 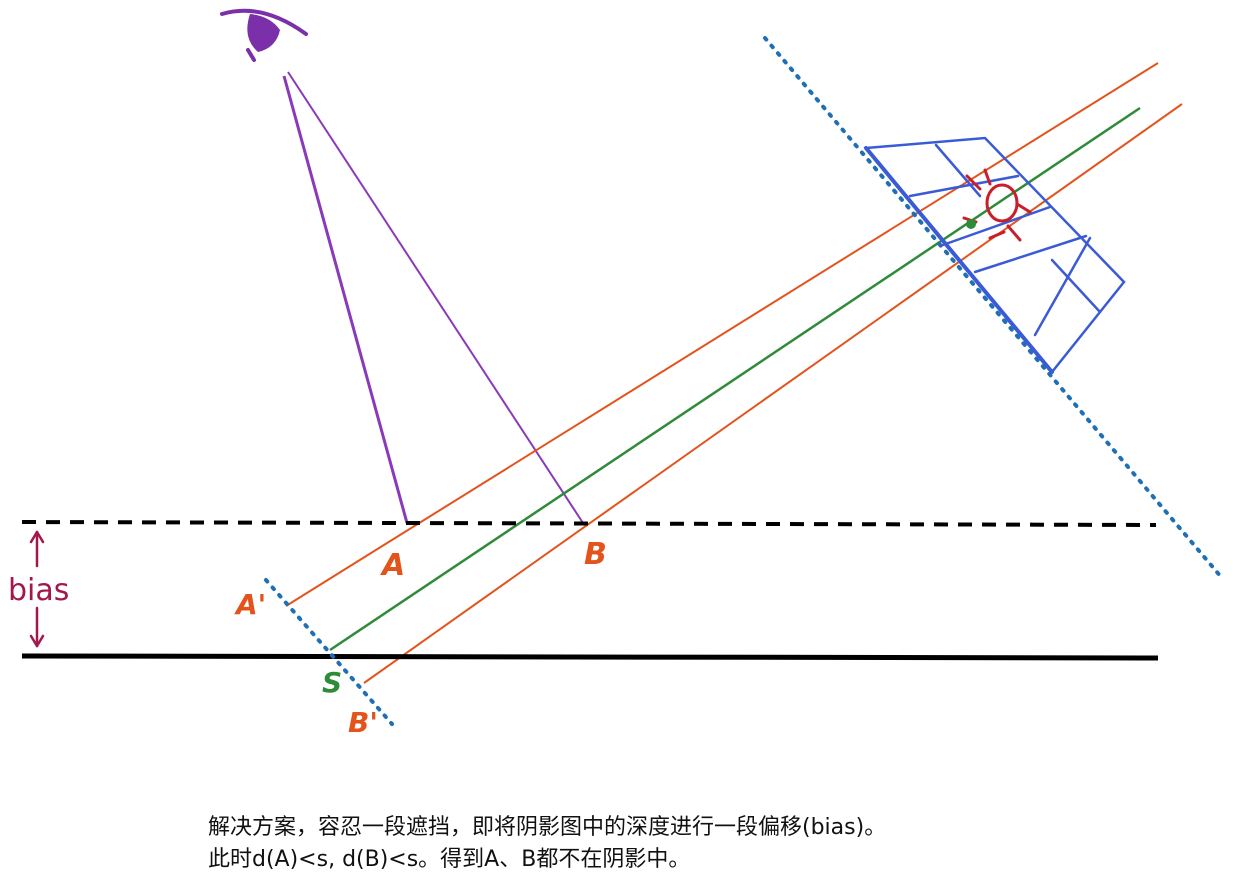 What do you see at coordinates (449, 859) in the screenshot?
I see `caption-line-2: 此时d(A)<s, d(B)<s。得到A、B都不在阴影中。` at bounding box center [449, 859].